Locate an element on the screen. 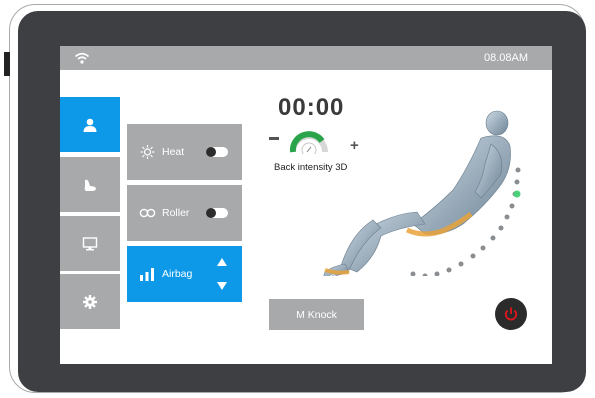 Image resolution: width=595 pixels, height=398 pixels. signal-bars-icon is located at coordinates (147, 274).